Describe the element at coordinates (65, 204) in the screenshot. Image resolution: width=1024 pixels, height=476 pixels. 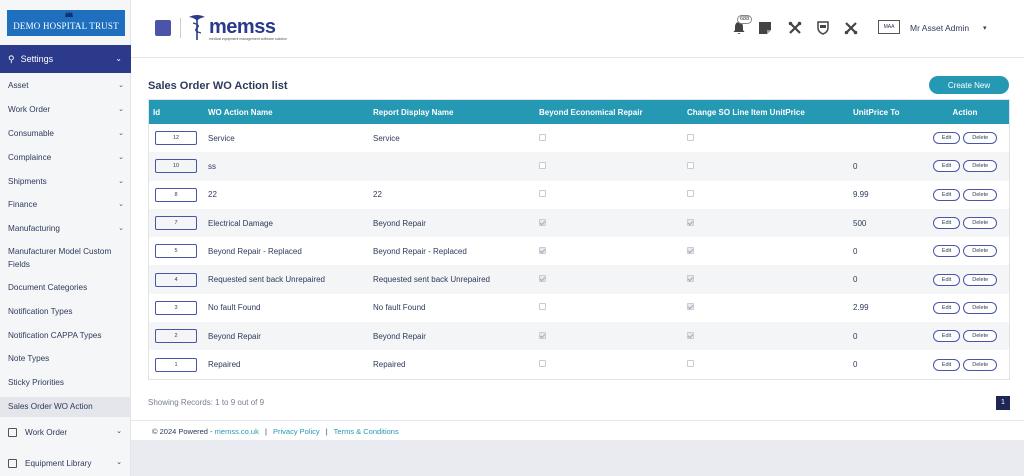
I see `sidebar-item-finance: Finance ⌄` at that location.